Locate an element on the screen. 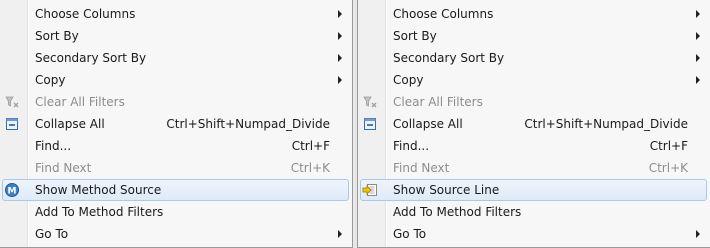 The height and width of the screenshot is (248, 710). menu-item-show-method-source: M Show Method Source is located at coordinates (175, 190).